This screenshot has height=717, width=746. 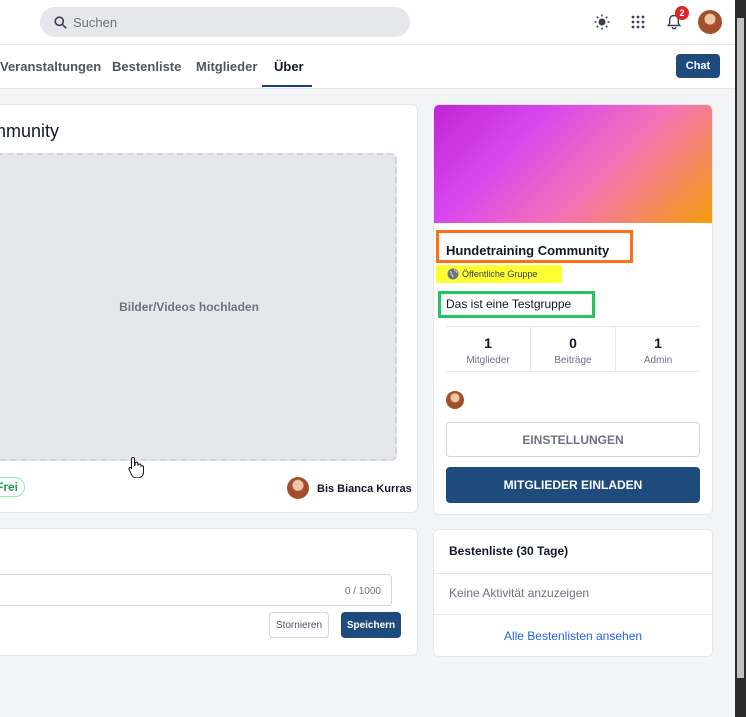 What do you see at coordinates (710, 22) in the screenshot?
I see `user-avatar` at bounding box center [710, 22].